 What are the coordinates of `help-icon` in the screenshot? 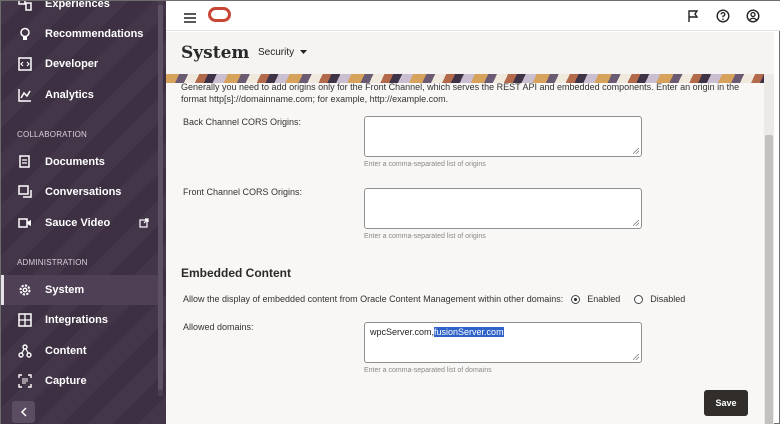 It's located at (723, 16).